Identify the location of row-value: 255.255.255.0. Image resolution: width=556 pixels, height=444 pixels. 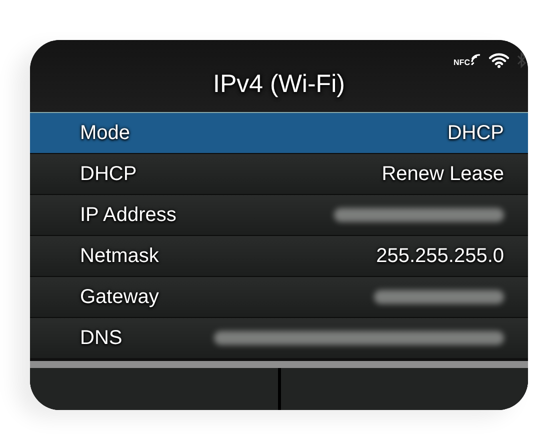
(440, 256).